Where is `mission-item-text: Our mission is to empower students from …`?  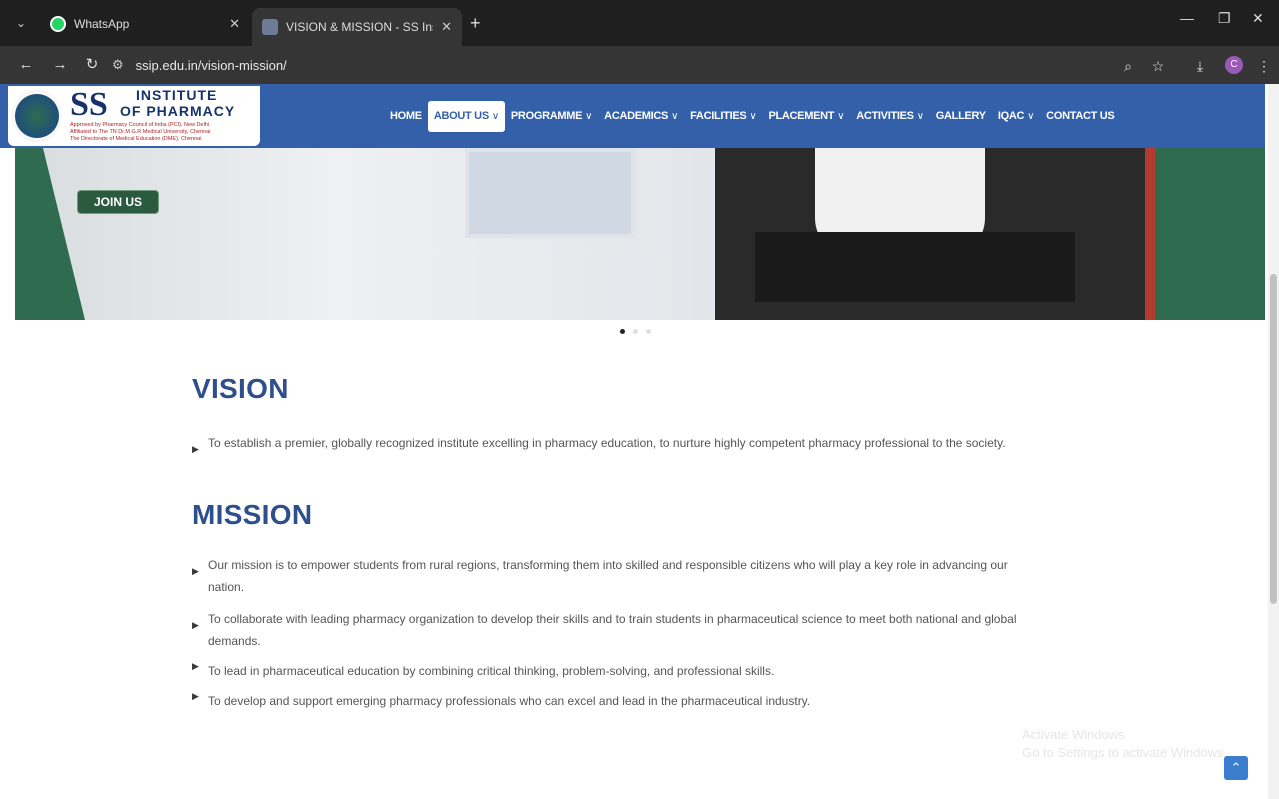 mission-item-text: Our mission is to empower students from … is located at coordinates (608, 576).